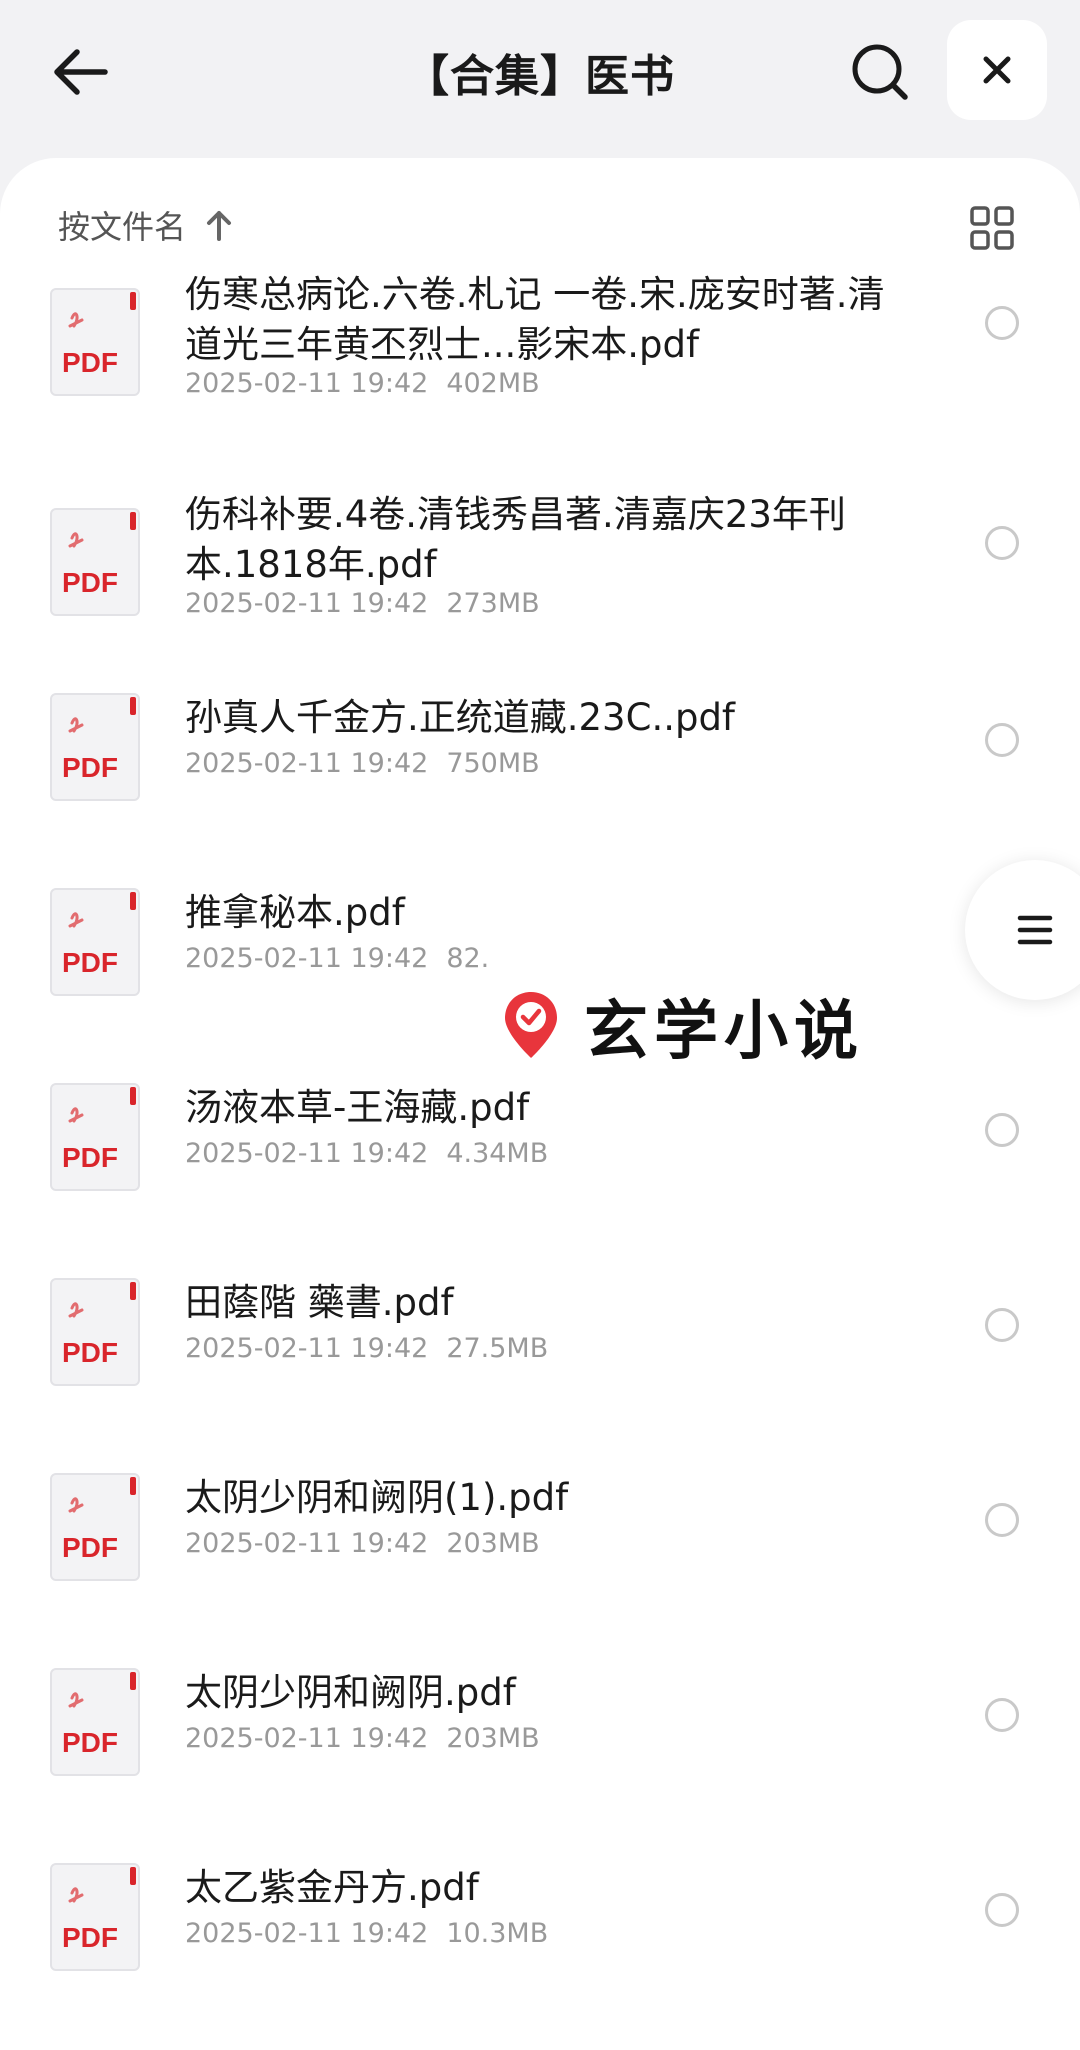 This screenshot has width=1080, height=2050. I want to click on file-size: 82., so click(468, 958).